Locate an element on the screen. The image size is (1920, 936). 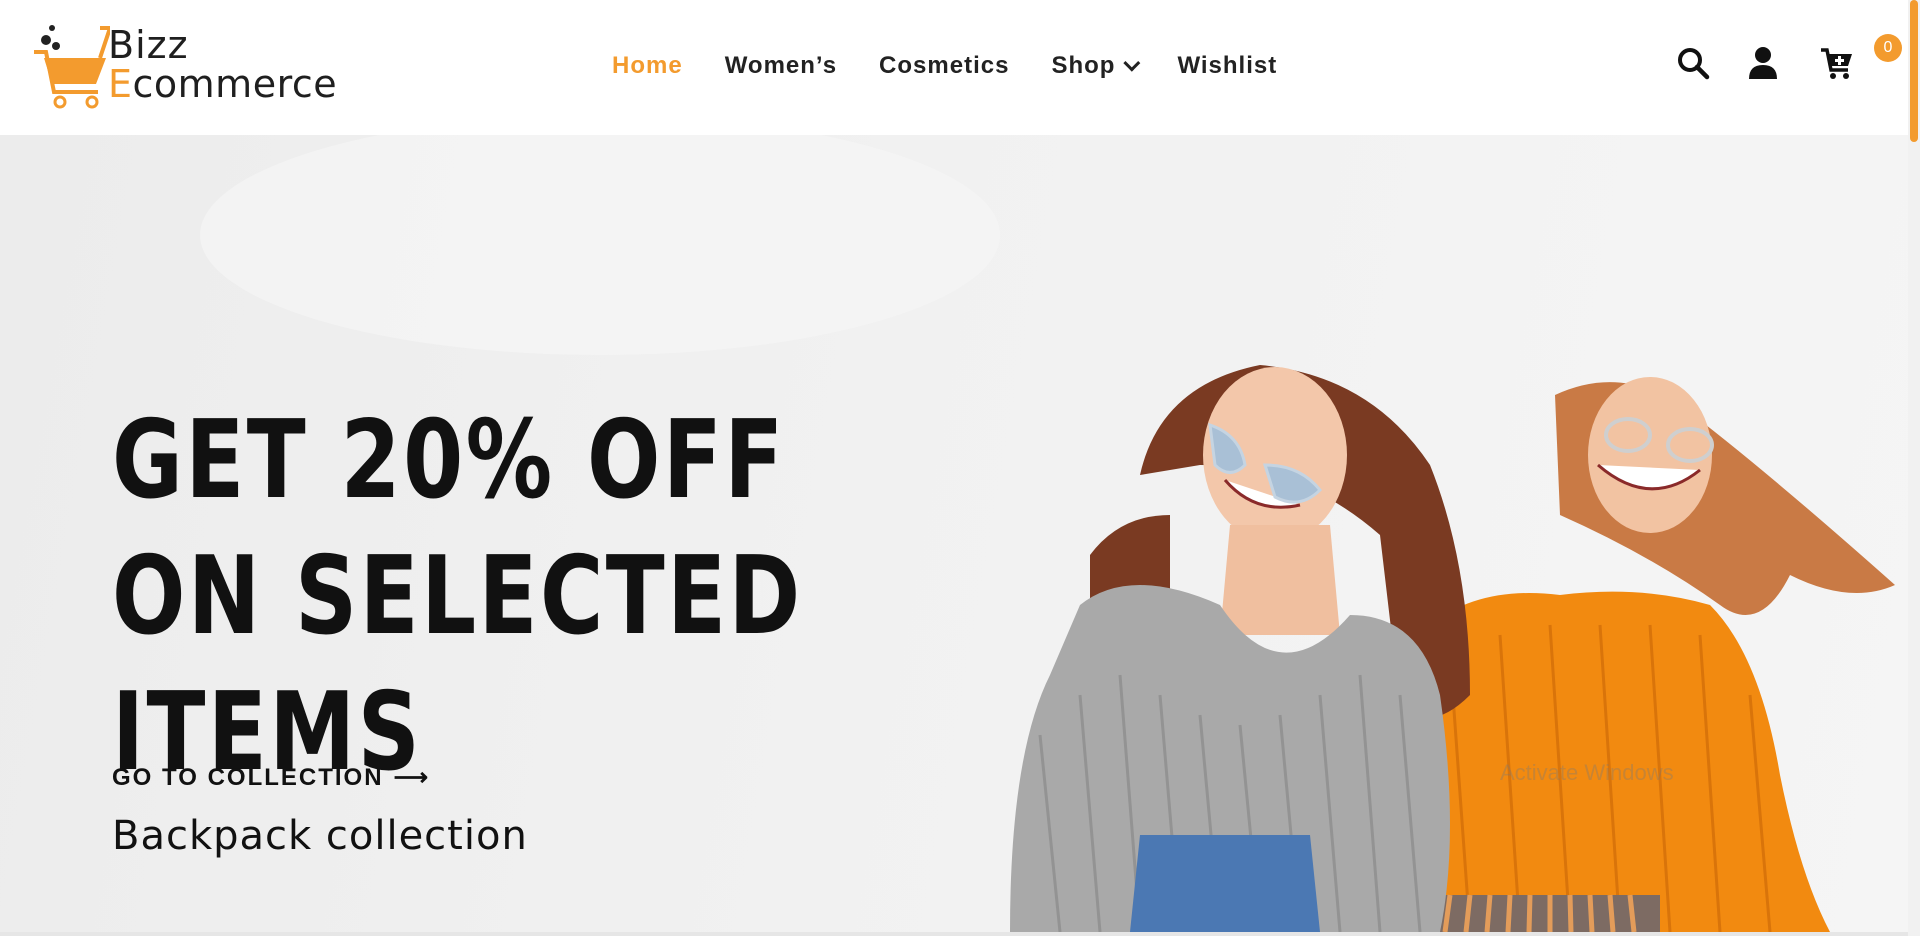
nav-home-label: Home is located at coordinates (647, 65).